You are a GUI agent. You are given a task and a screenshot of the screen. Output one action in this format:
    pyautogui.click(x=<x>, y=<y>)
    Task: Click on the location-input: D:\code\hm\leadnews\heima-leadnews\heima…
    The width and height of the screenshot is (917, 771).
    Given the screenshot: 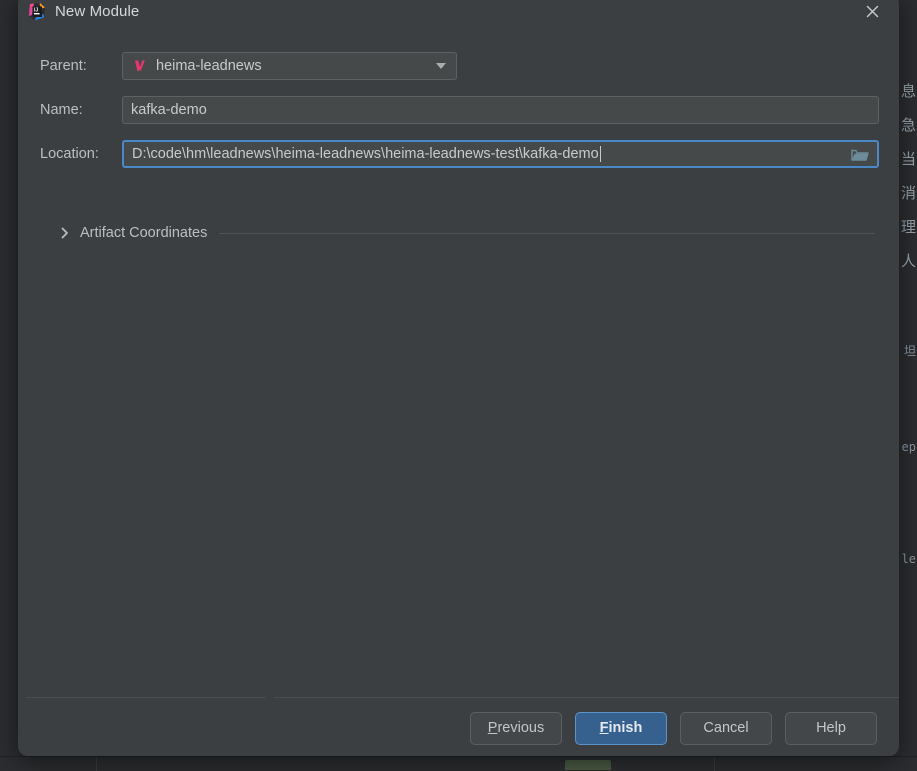 What is the action you would take?
    pyautogui.click(x=500, y=154)
    